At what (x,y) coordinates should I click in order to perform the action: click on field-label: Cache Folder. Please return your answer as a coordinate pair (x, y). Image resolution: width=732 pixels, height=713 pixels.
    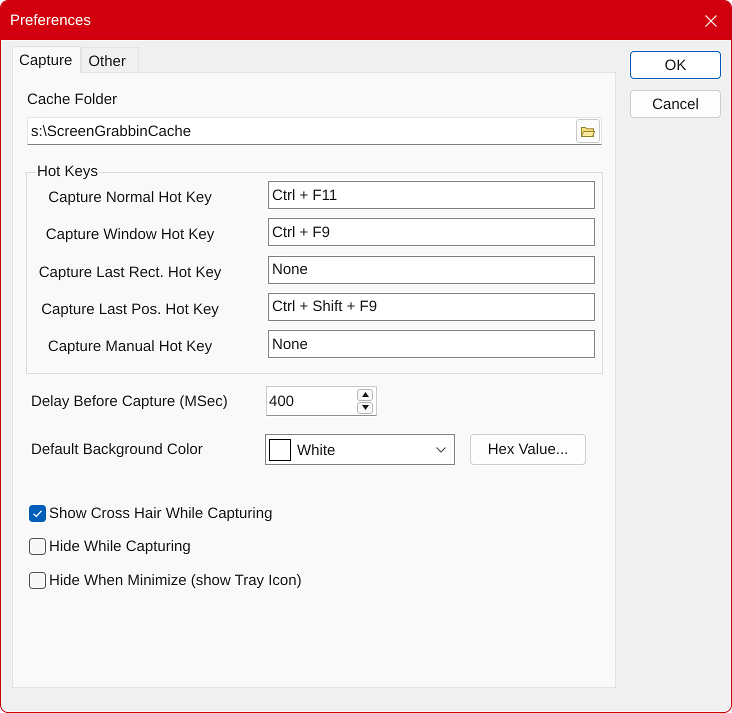
    Looking at the image, I should click on (72, 100).